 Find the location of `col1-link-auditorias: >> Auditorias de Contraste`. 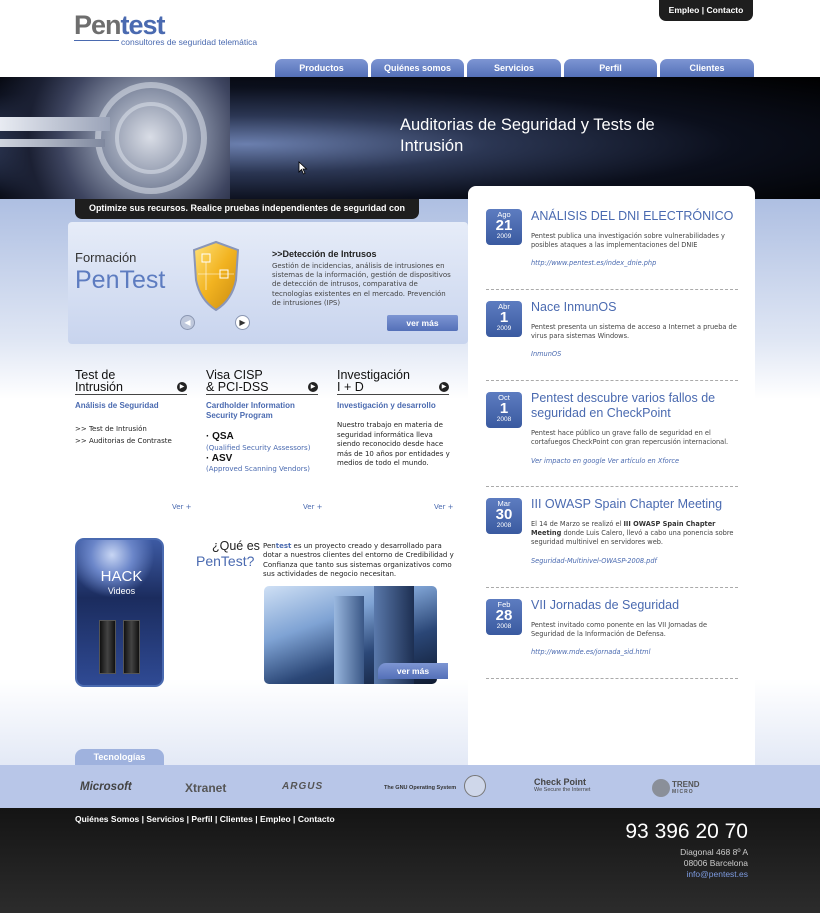

col1-link-auditorias: >> Auditorias de Contraste is located at coordinates (123, 441).